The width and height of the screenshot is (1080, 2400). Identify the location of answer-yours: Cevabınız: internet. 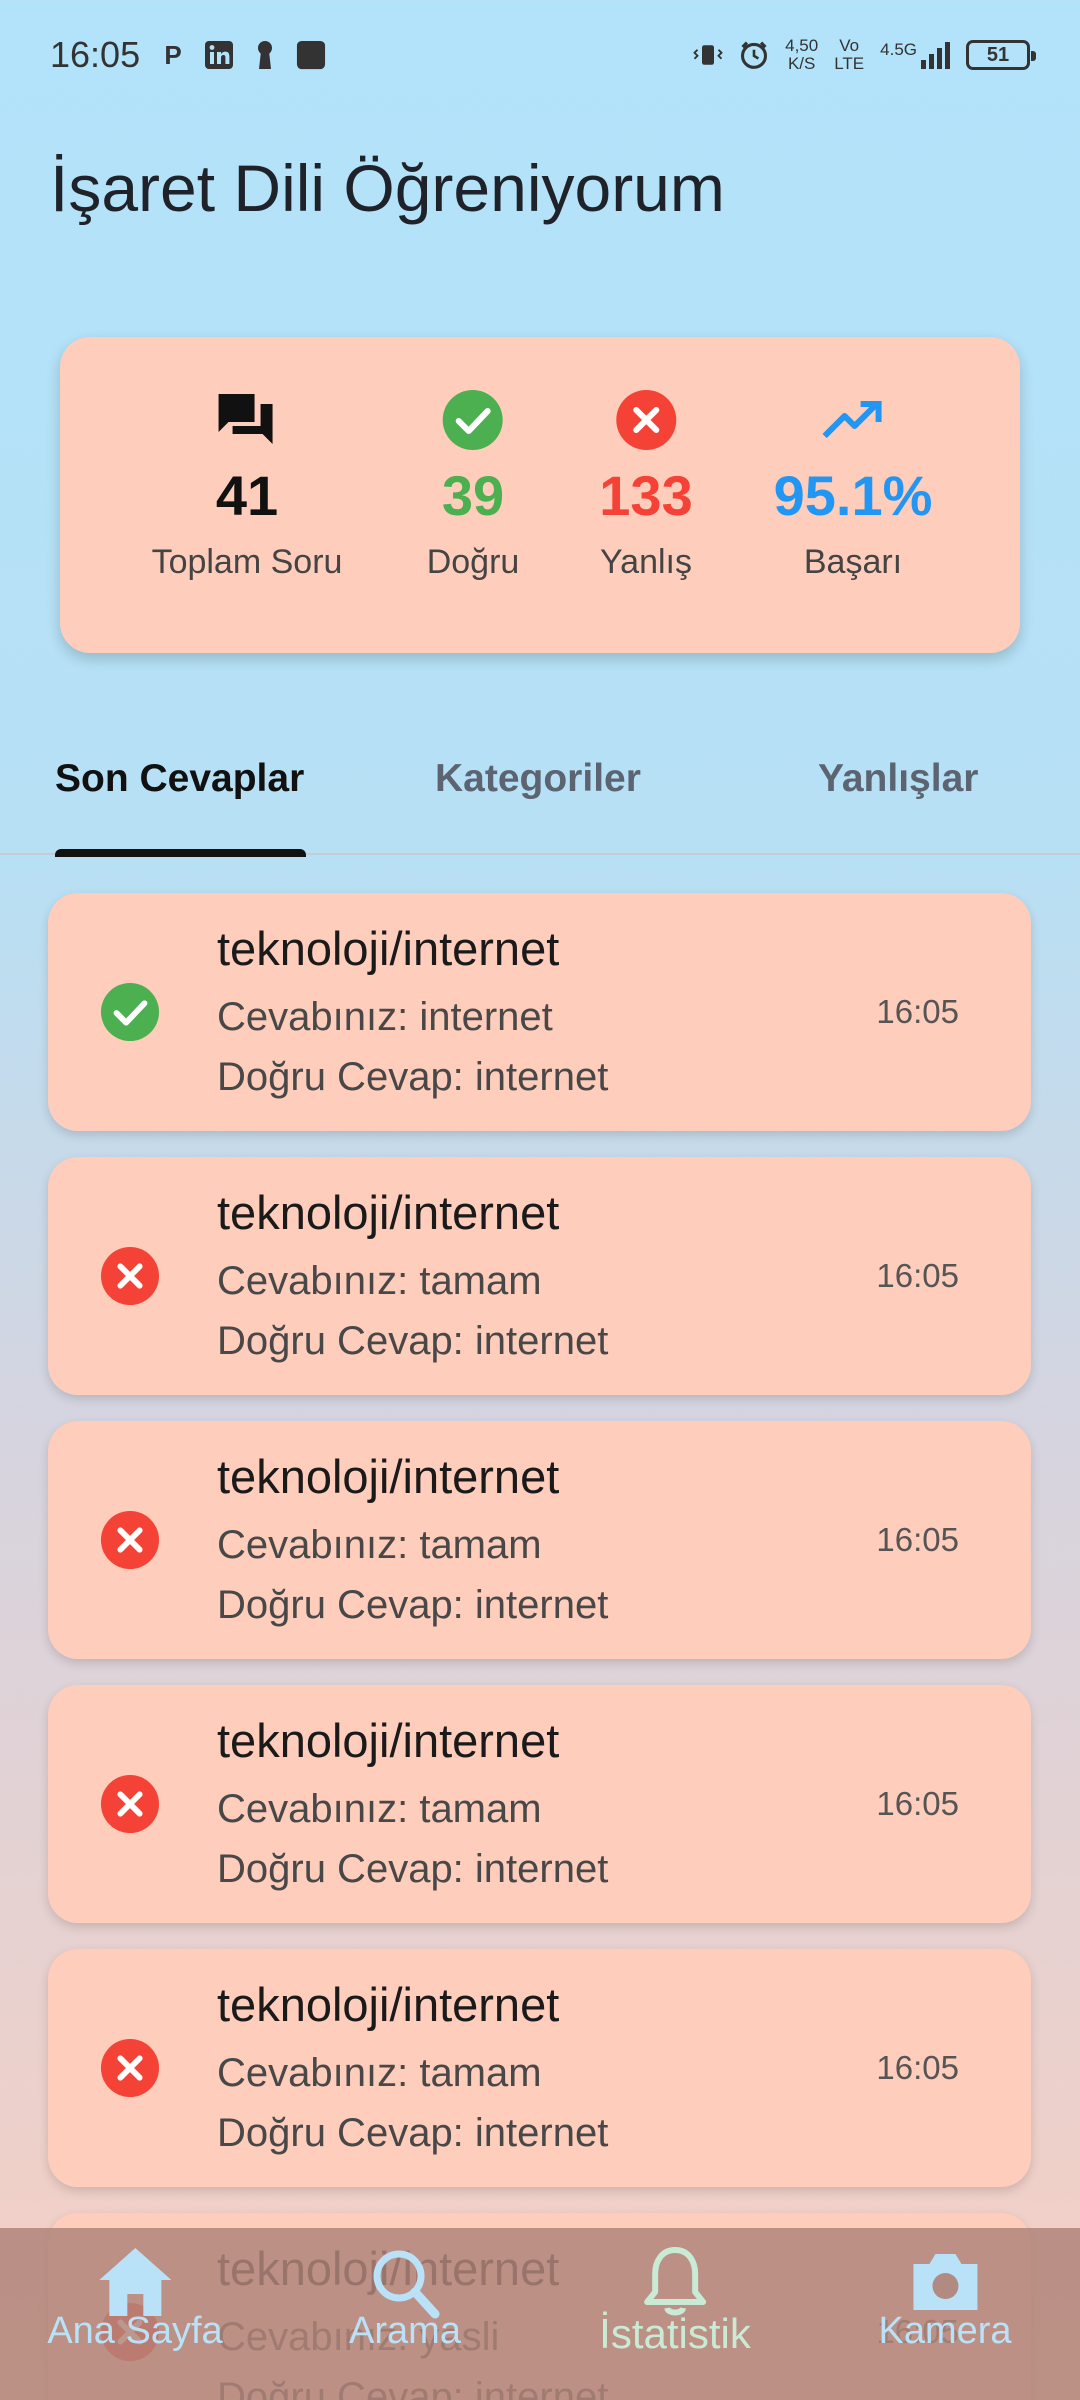
(385, 1017).